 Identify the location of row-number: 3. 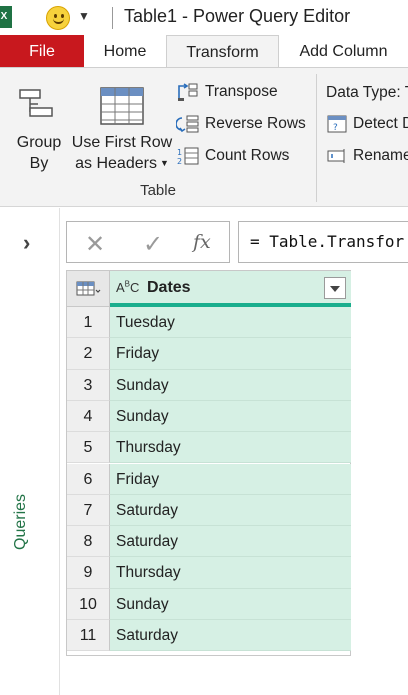
(88, 385).